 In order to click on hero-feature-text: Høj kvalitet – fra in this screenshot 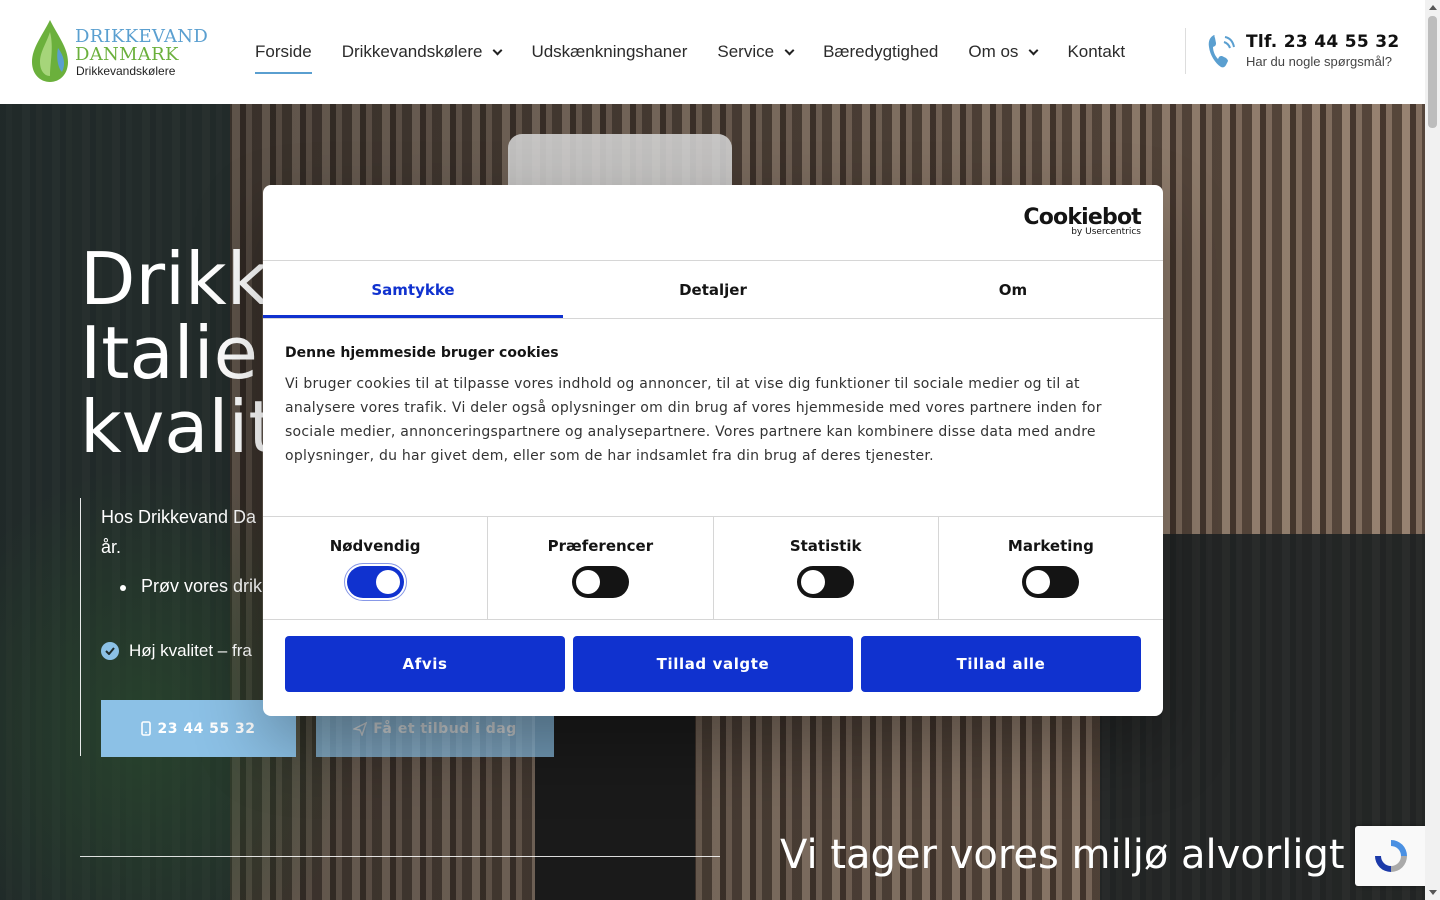, I will do `click(190, 650)`.